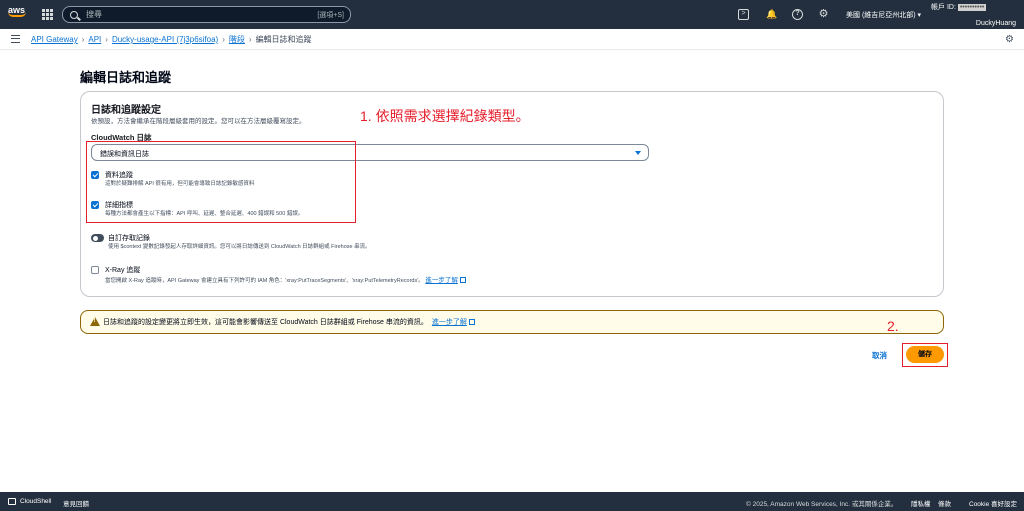 The image size is (1024, 511). I want to click on aws-logo: aws, so click(19, 14).